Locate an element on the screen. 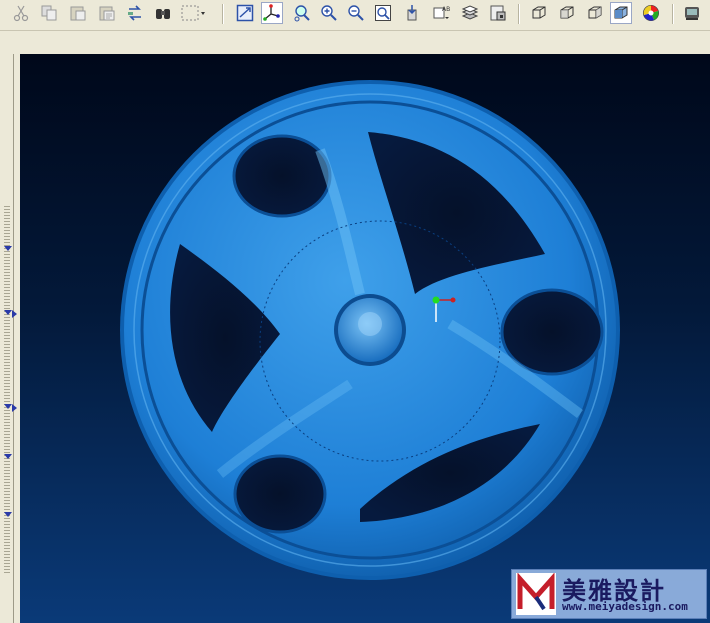 This screenshot has height=623, width=710. splitter-grip is located at coordinates (7, 389).